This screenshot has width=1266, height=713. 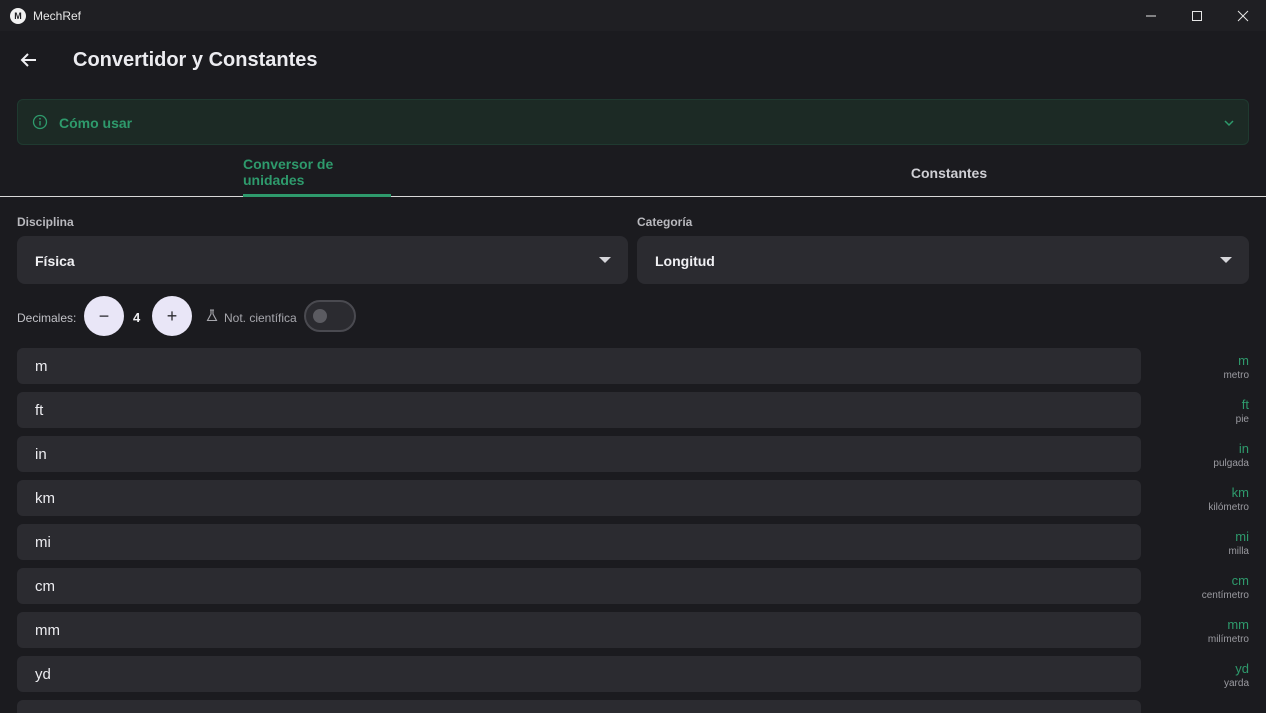 I want to click on tab-constants: Constantes, so click(x=949, y=173).